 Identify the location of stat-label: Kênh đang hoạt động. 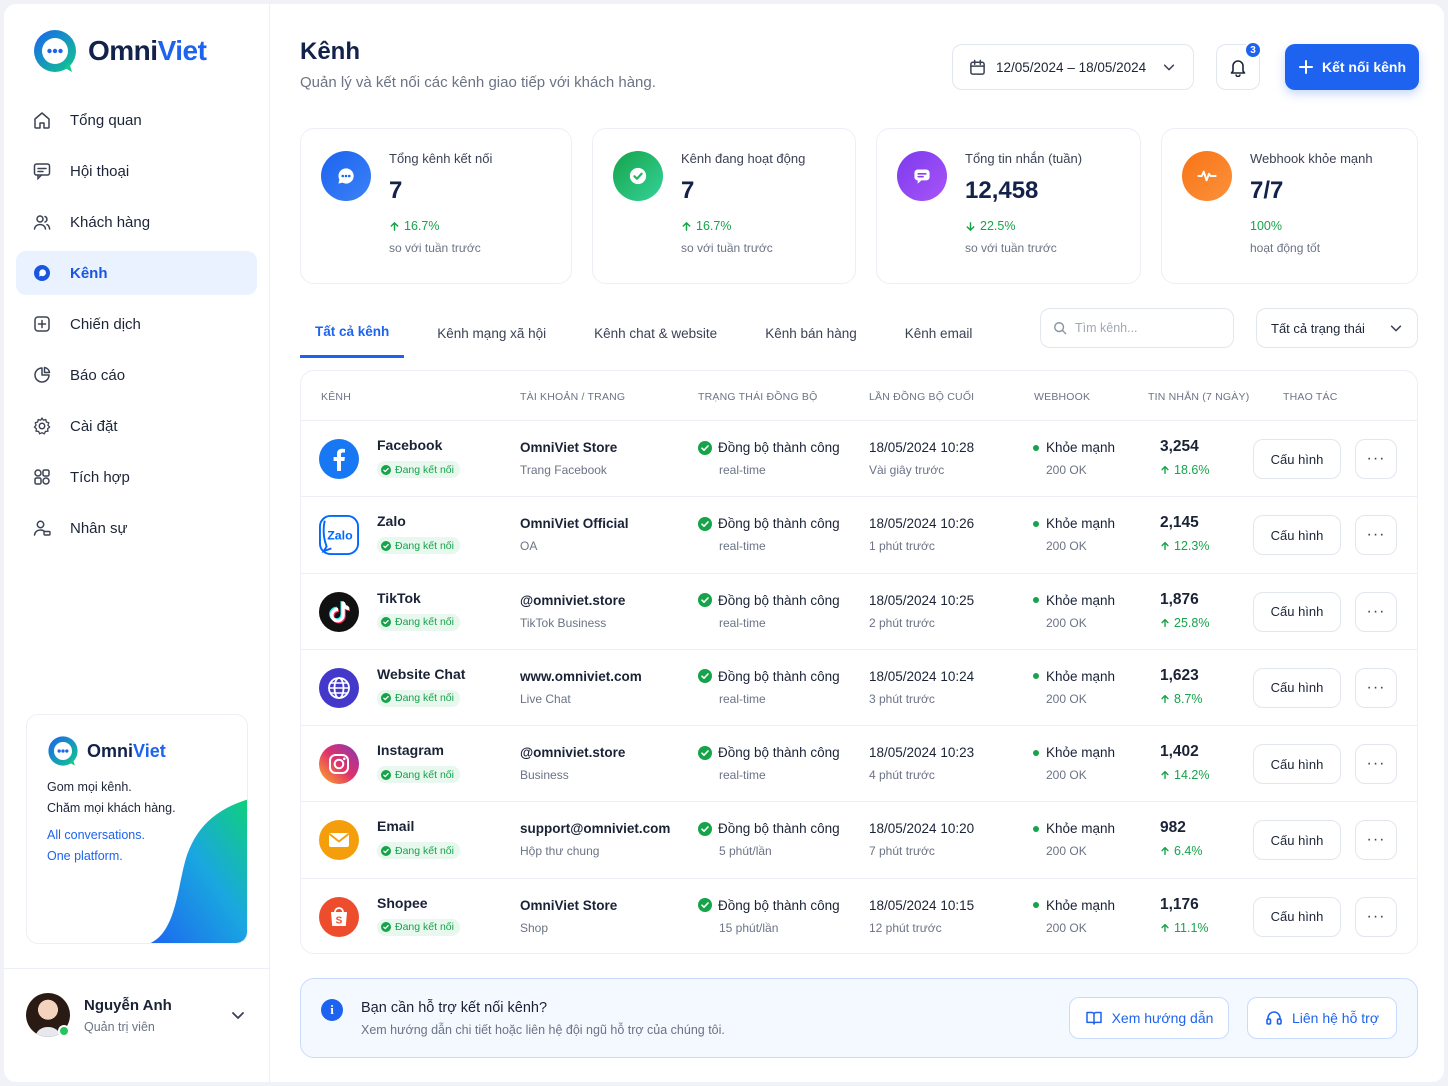
(743, 158).